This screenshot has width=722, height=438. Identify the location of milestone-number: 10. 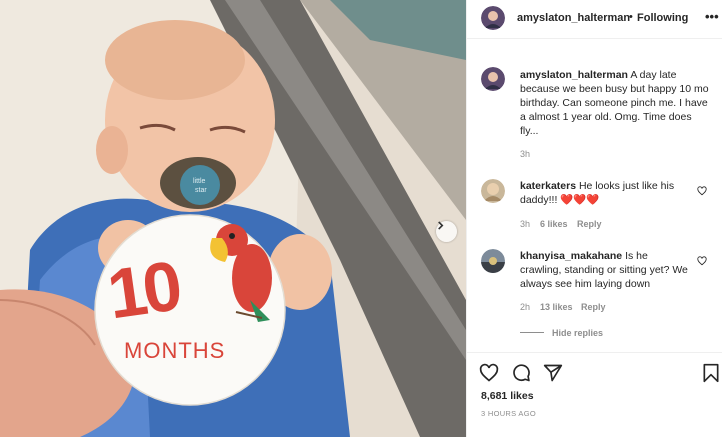
(142, 290).